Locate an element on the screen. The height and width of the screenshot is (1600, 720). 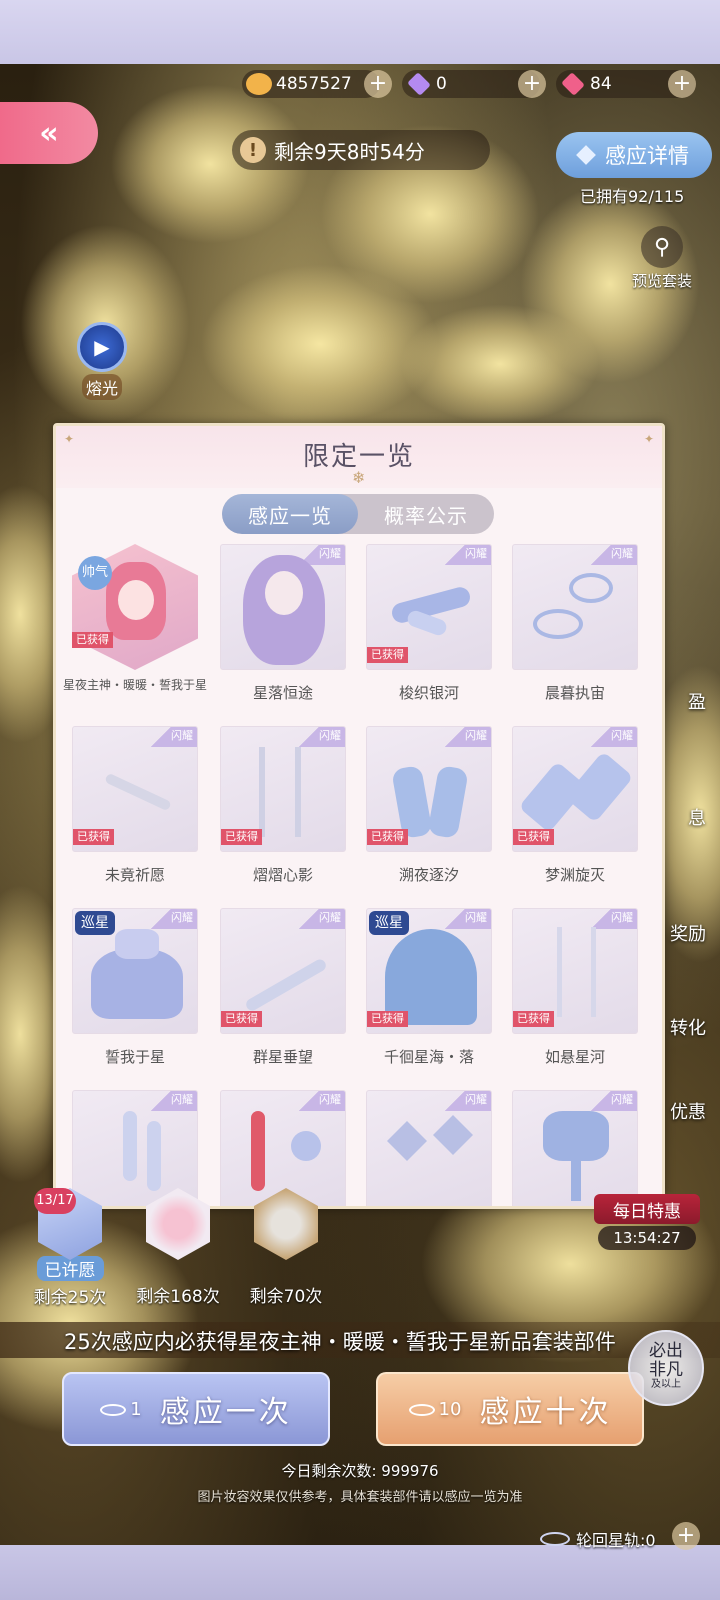
draw-ten-button: 10 感应十次 is located at coordinates (510, 1409).